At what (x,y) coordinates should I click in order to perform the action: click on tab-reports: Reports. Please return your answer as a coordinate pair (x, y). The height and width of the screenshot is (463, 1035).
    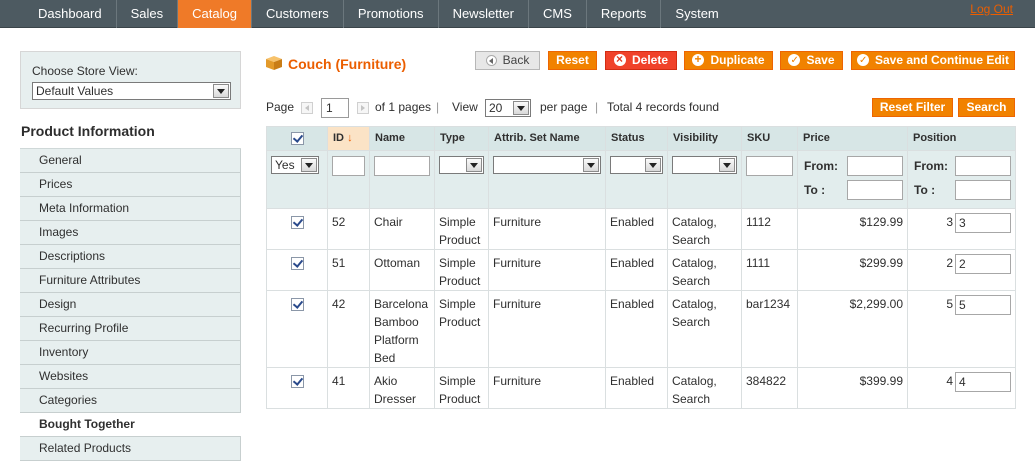
    Looking at the image, I should click on (623, 14).